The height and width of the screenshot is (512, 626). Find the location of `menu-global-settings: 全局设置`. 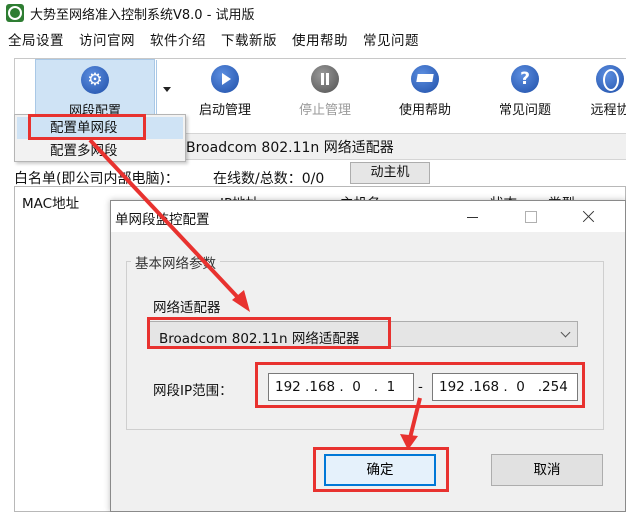

menu-global-settings: 全局设置 is located at coordinates (36, 39).